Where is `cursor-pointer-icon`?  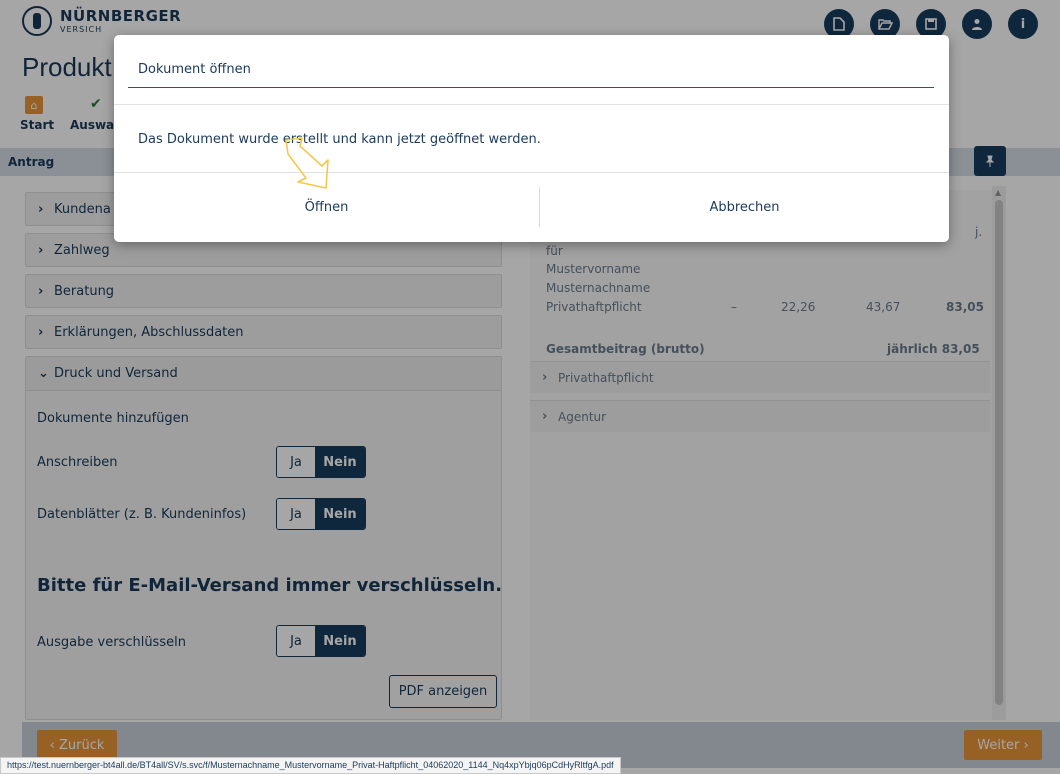 cursor-pointer-icon is located at coordinates (307, 163).